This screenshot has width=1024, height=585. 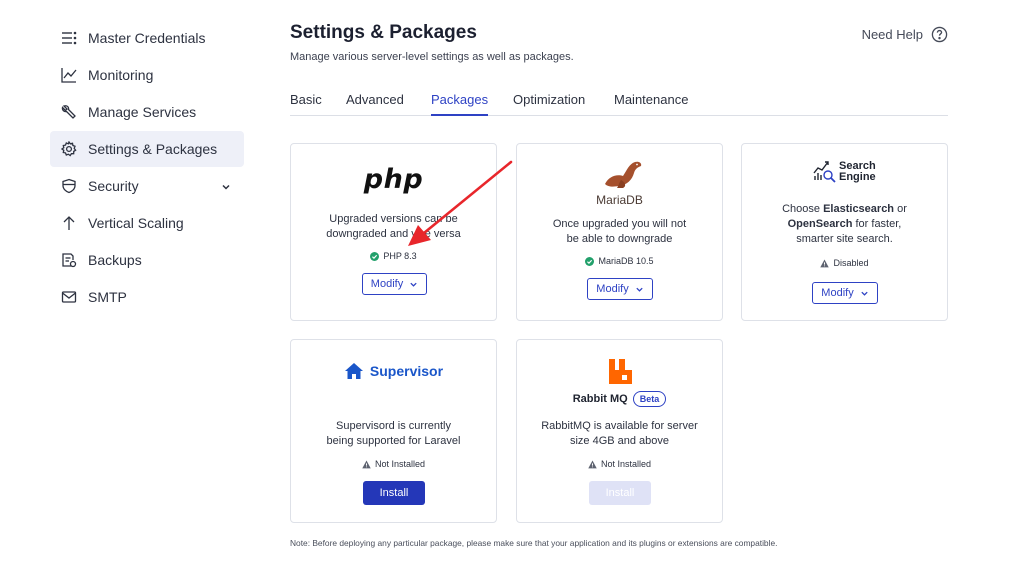 I want to click on mariadb-desc-line: Once upgraded you will not, so click(x=619, y=224).